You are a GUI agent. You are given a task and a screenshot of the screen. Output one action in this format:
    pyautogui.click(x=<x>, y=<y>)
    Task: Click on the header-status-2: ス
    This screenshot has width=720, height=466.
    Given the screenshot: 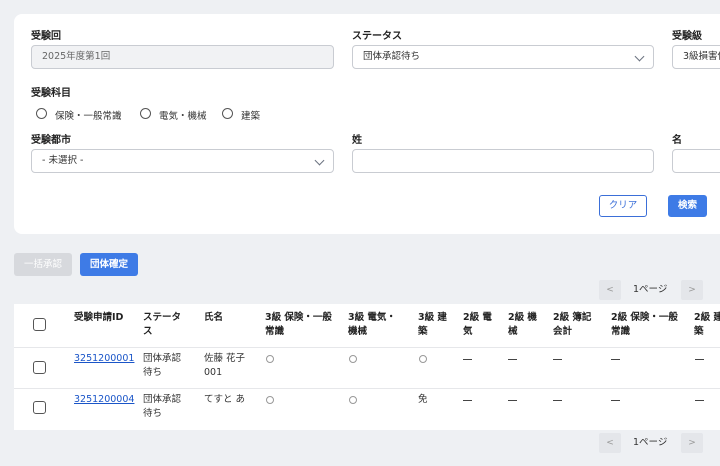 What is the action you would take?
    pyautogui.click(x=148, y=331)
    